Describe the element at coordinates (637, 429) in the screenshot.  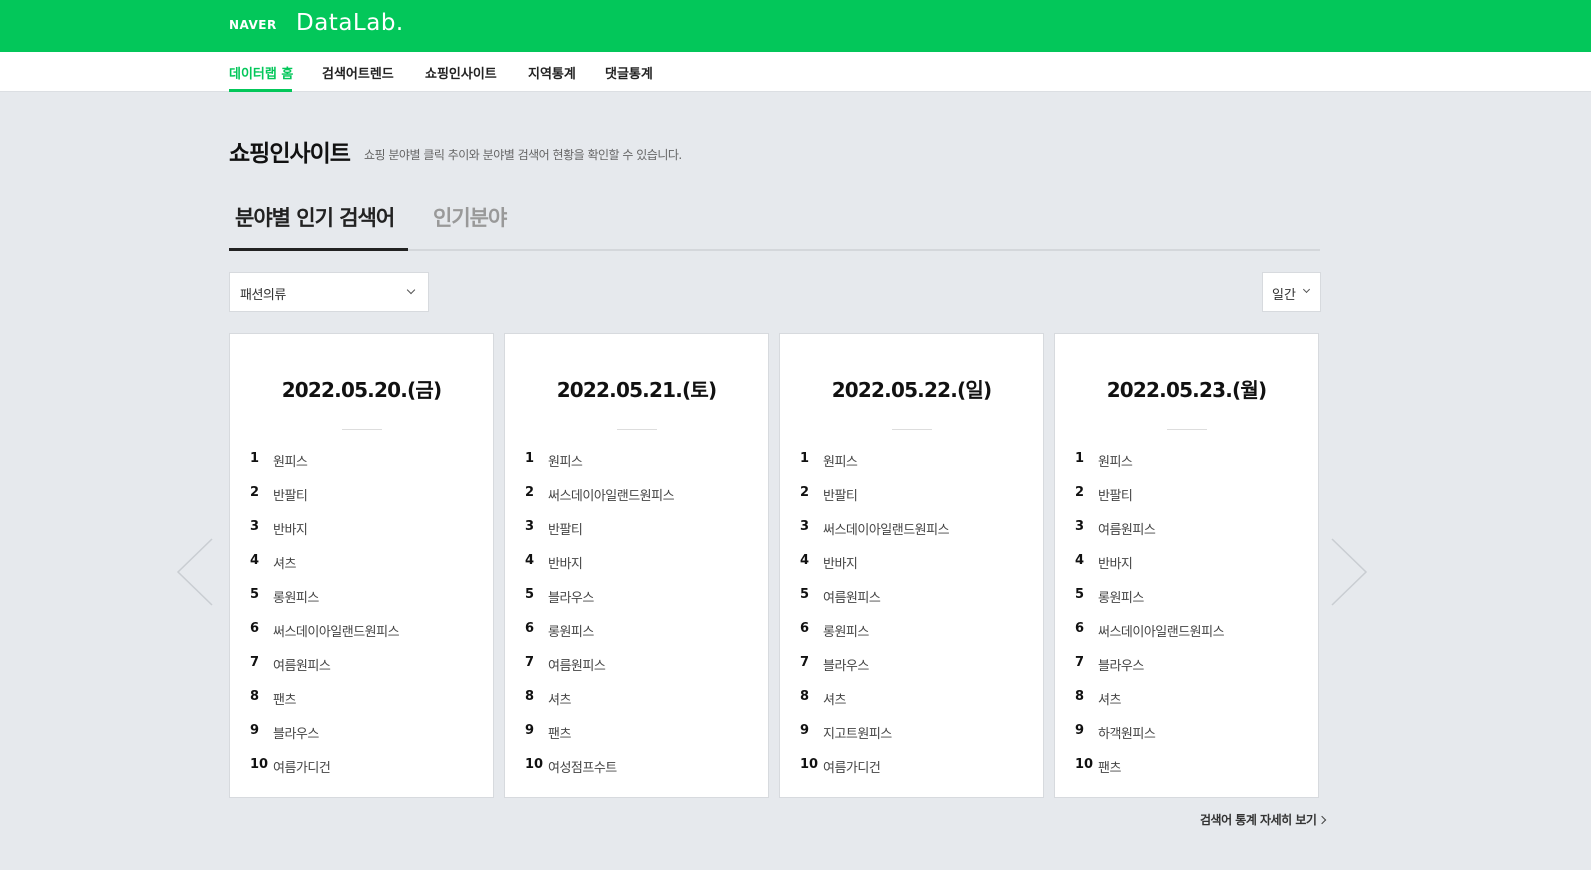
I see `card-divider` at that location.